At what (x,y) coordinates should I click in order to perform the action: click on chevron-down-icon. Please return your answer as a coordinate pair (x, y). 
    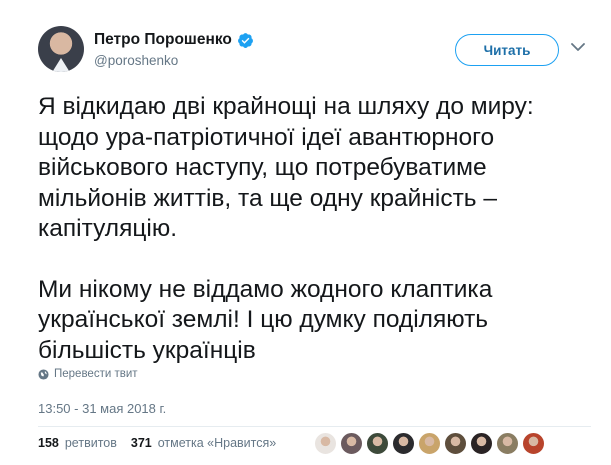
    Looking at the image, I should click on (578, 47).